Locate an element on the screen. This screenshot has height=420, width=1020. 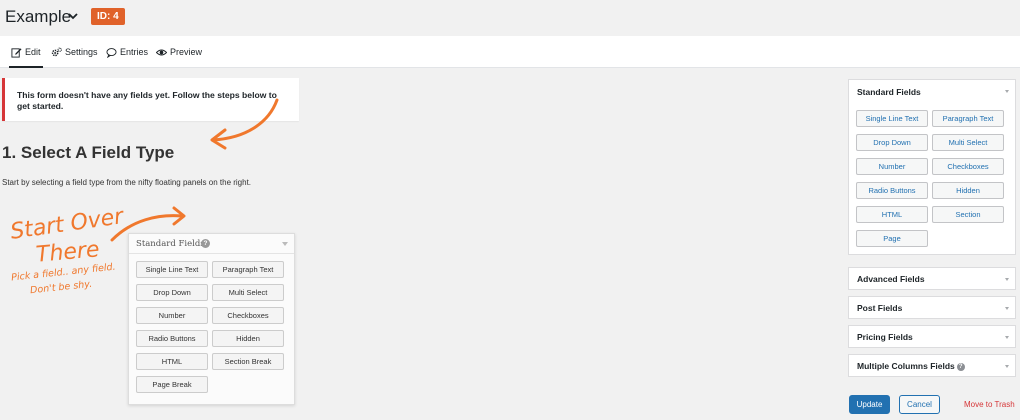
cancel-button: Cancel is located at coordinates (919, 404).